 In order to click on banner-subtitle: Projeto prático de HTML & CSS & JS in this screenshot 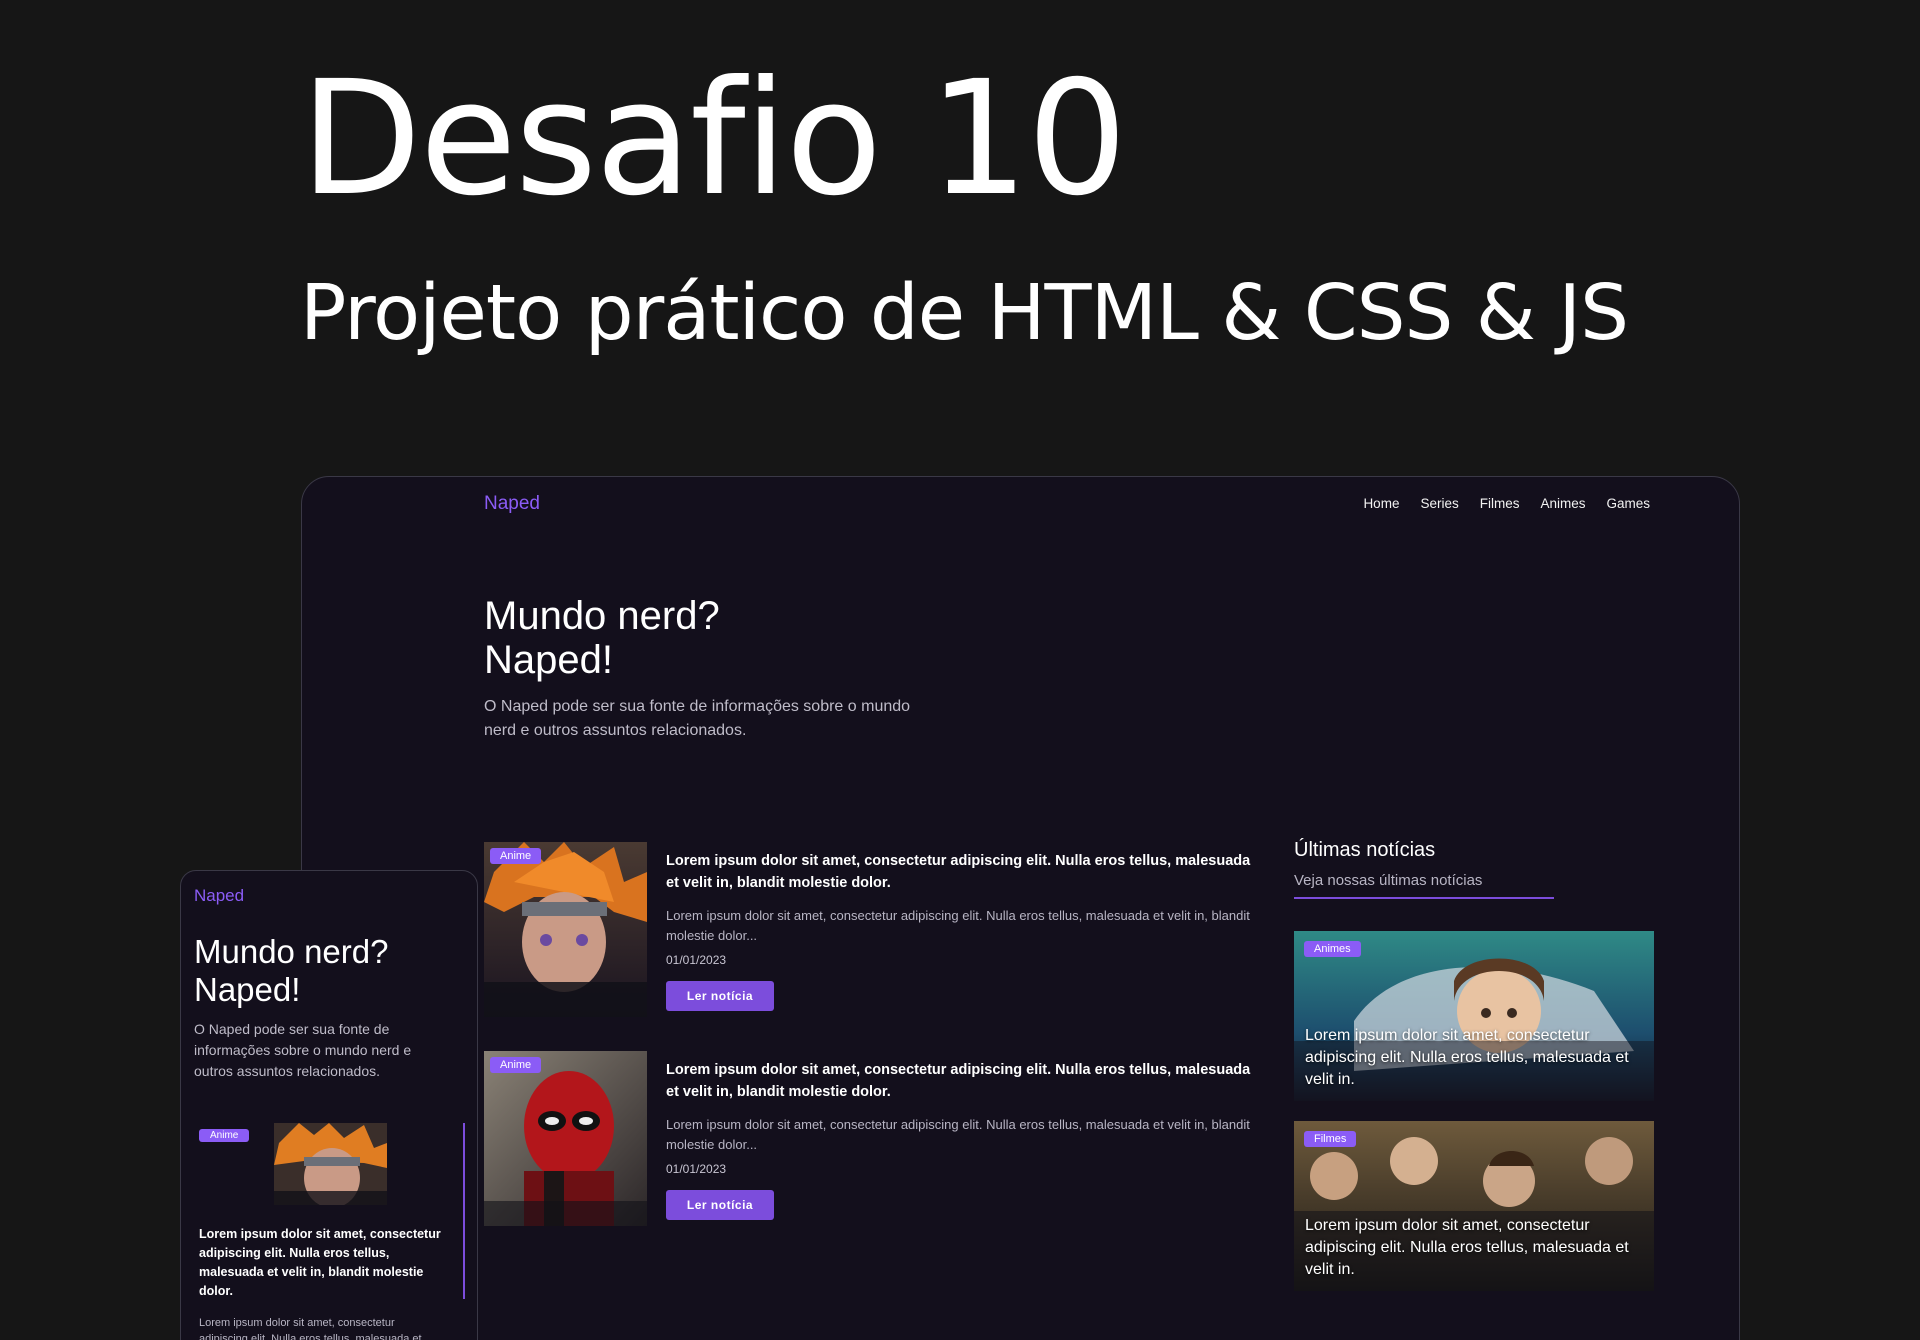, I will do `click(964, 313)`.